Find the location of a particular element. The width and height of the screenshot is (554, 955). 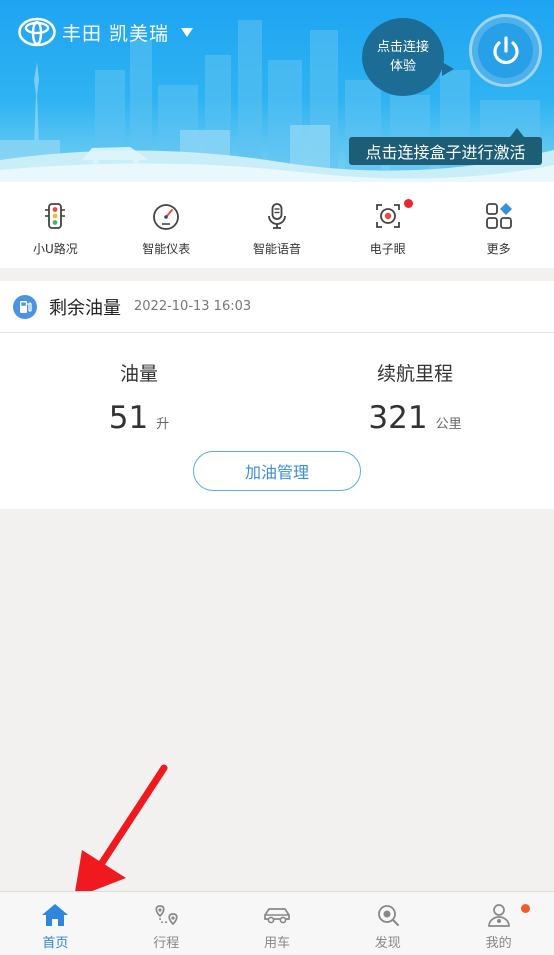

fuel-card-title: 剩余油量 is located at coordinates (85, 308).